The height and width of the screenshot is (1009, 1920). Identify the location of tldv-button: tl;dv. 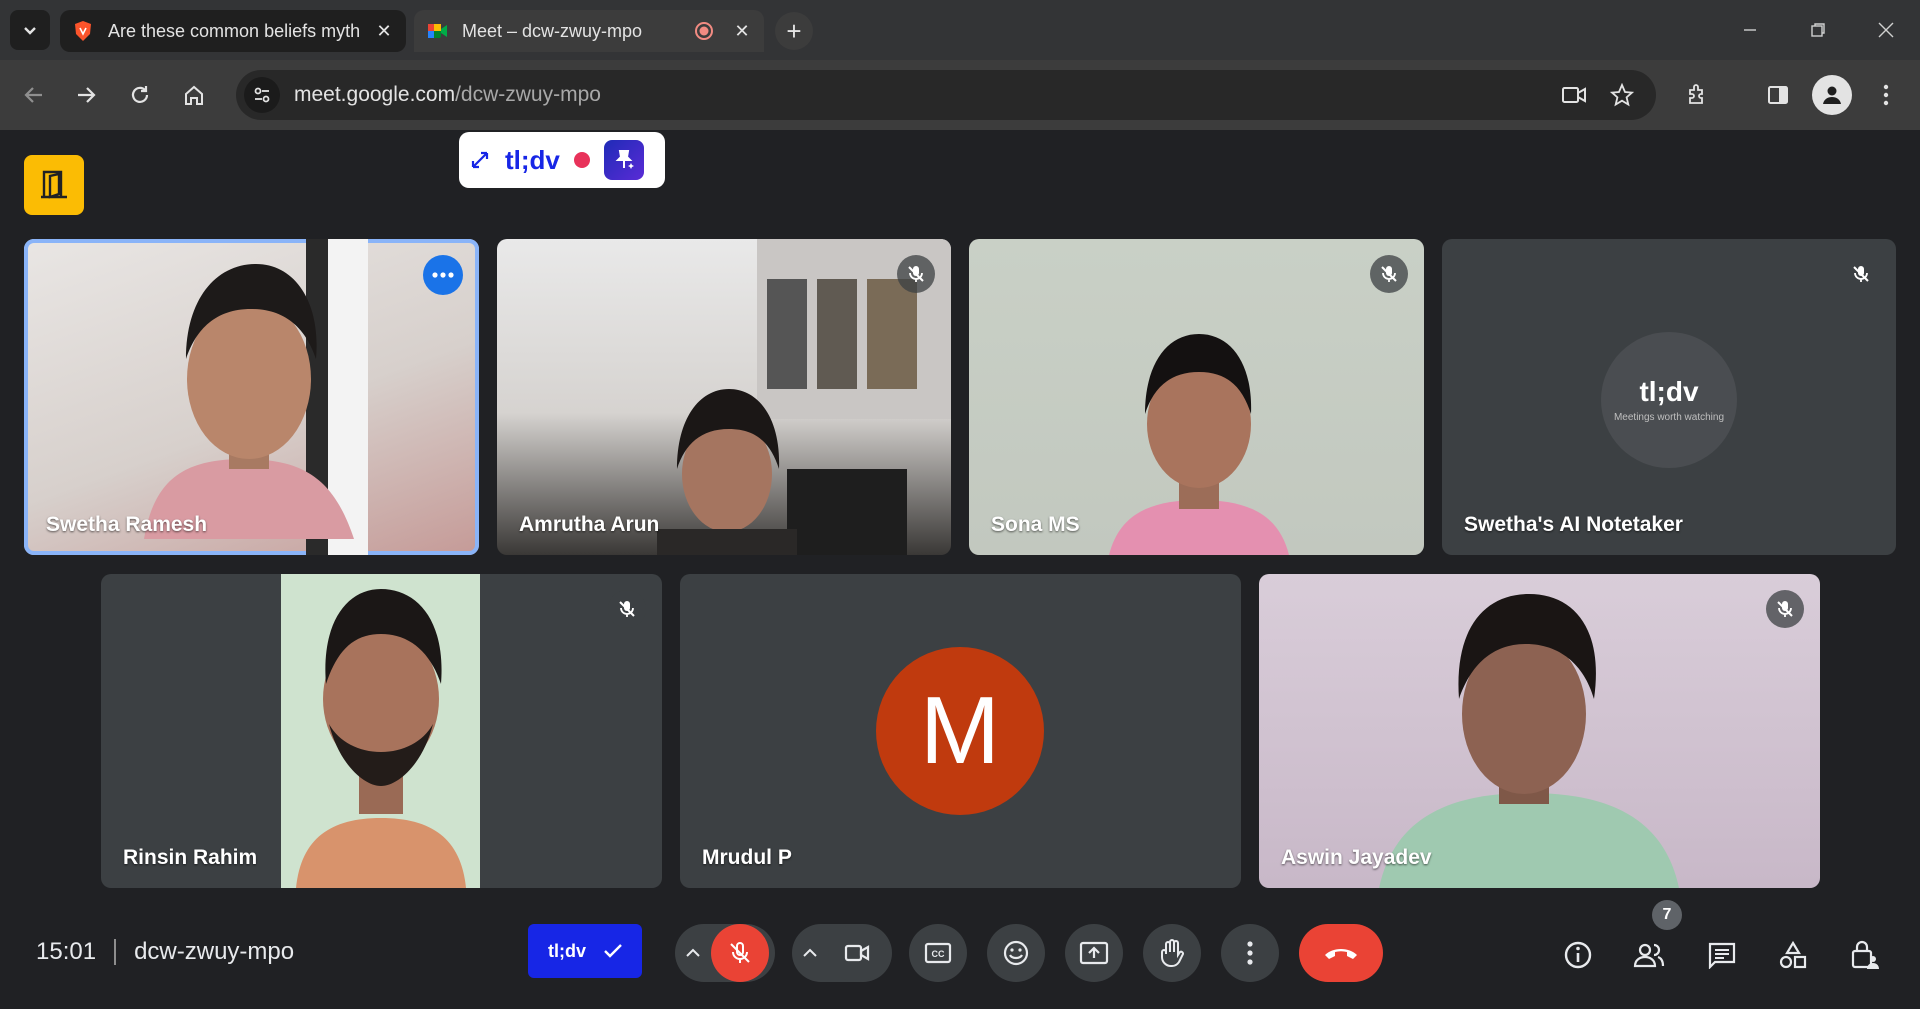
(585, 951).